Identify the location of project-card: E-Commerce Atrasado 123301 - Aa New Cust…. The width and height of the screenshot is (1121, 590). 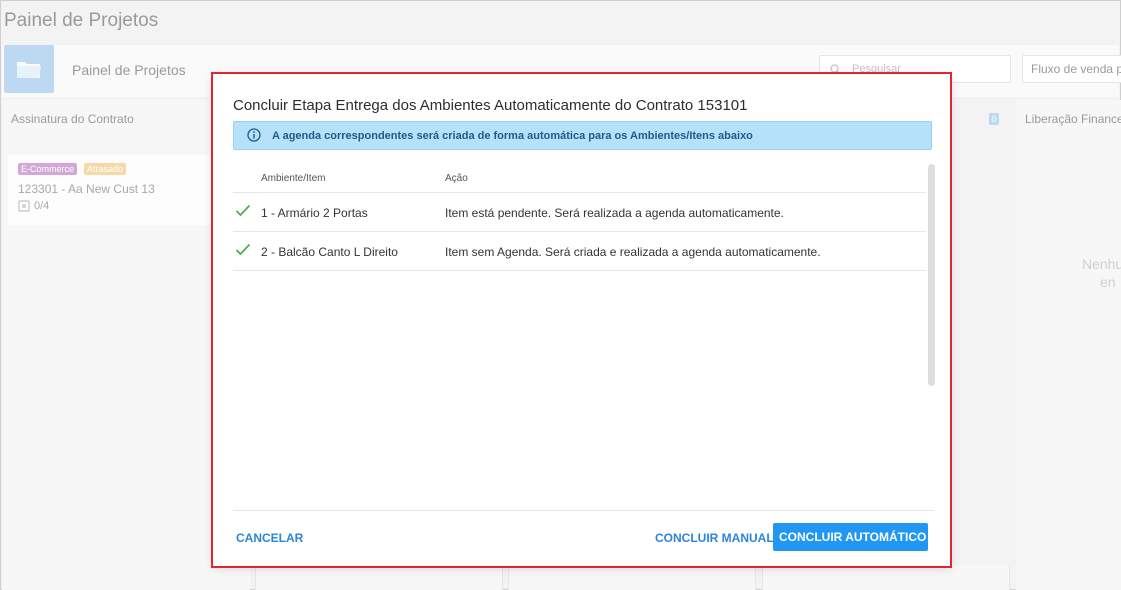
(126, 190).